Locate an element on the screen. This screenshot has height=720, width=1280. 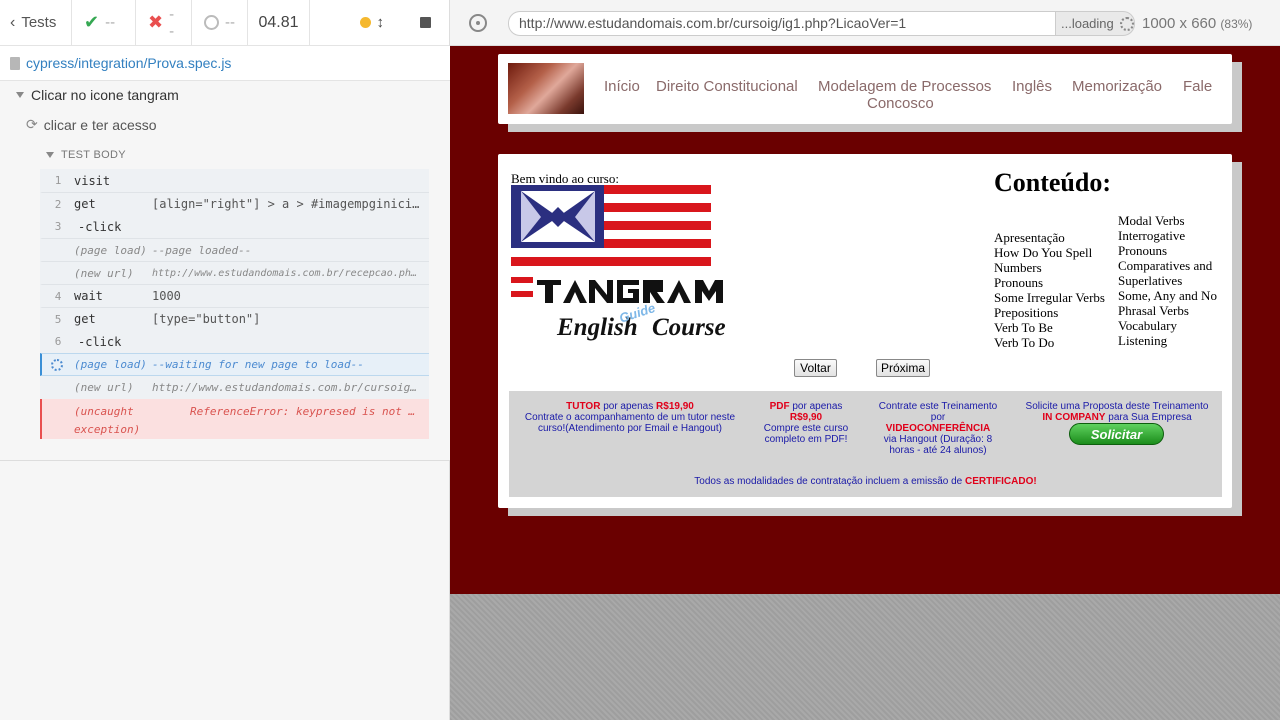
lesson-link: Vocabulary is located at coordinates (1167, 325).